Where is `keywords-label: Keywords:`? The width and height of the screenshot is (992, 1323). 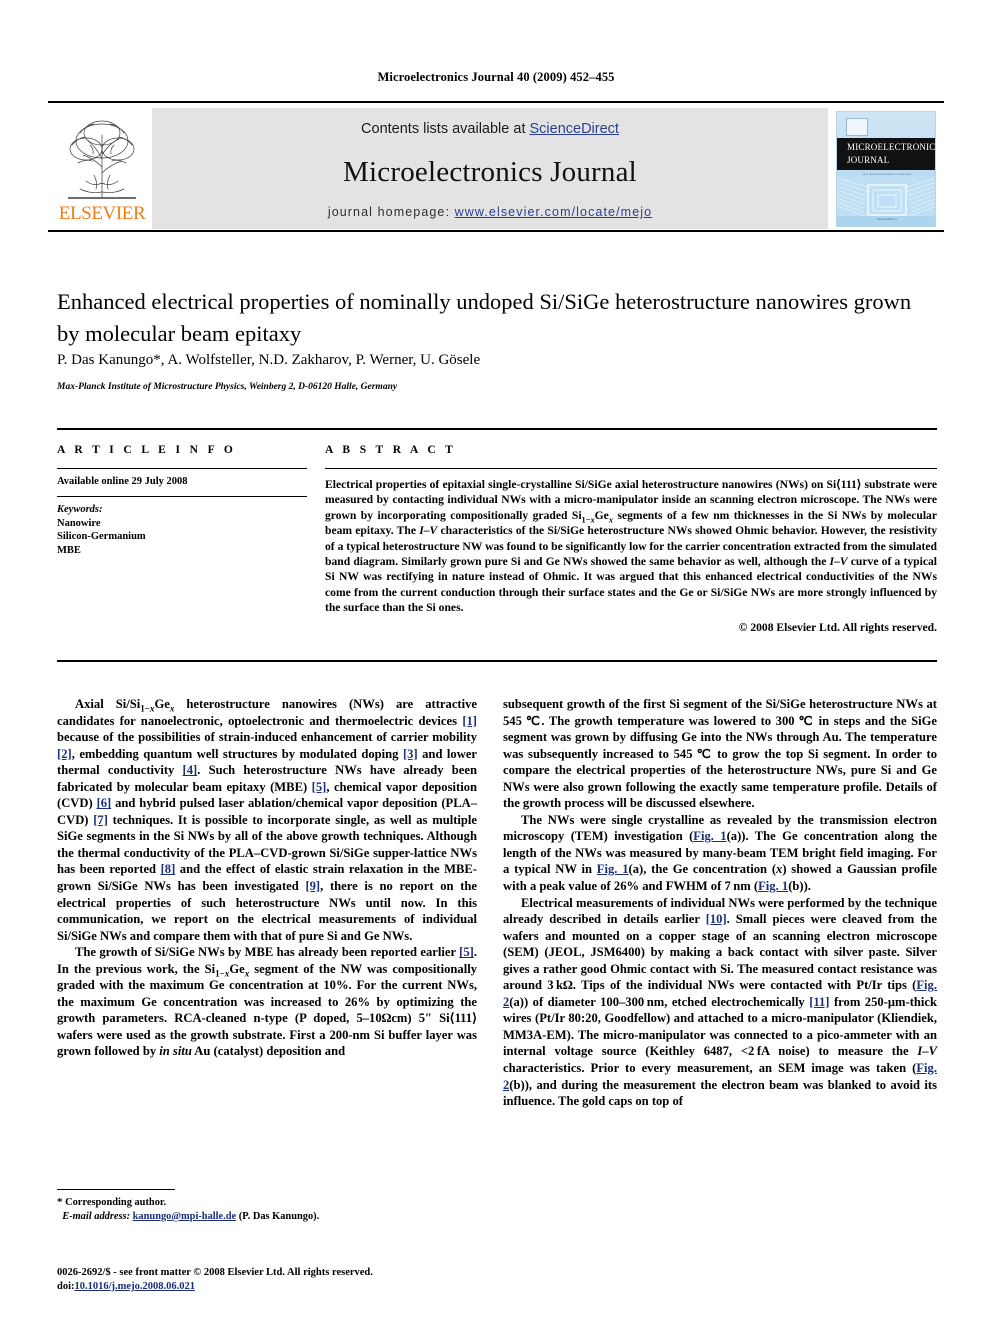 keywords-label: Keywords: is located at coordinates (80, 509).